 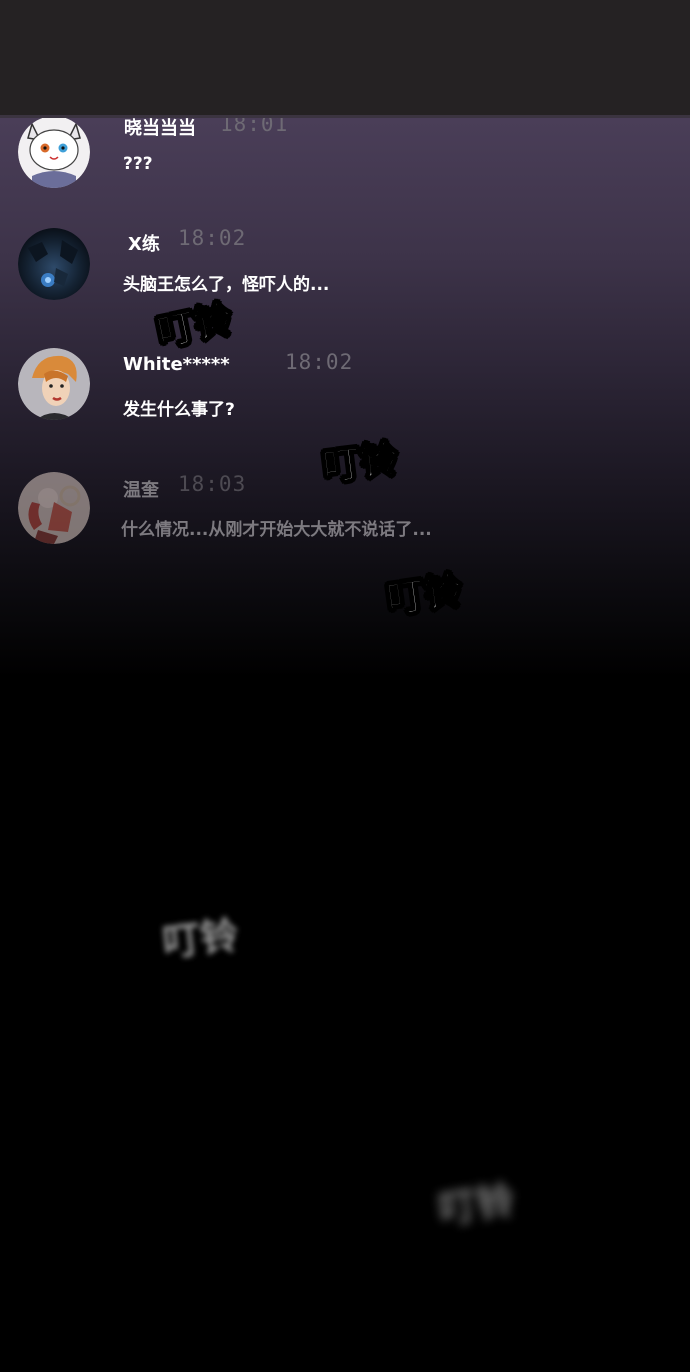 I want to click on message-time: 18:01, so click(x=254, y=127).